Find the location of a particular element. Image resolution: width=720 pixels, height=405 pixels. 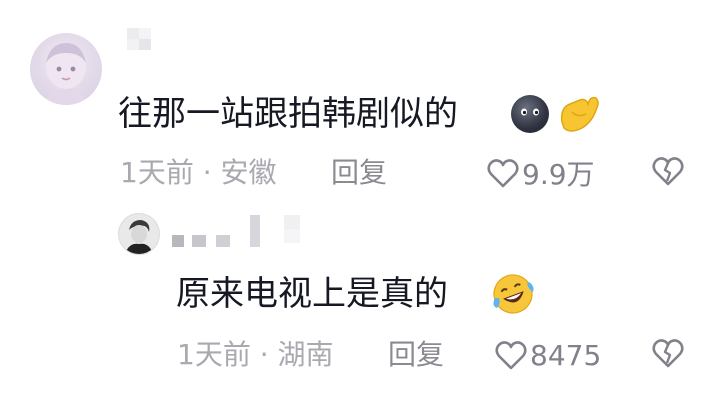

reply-dislike-button is located at coordinates (668, 353).